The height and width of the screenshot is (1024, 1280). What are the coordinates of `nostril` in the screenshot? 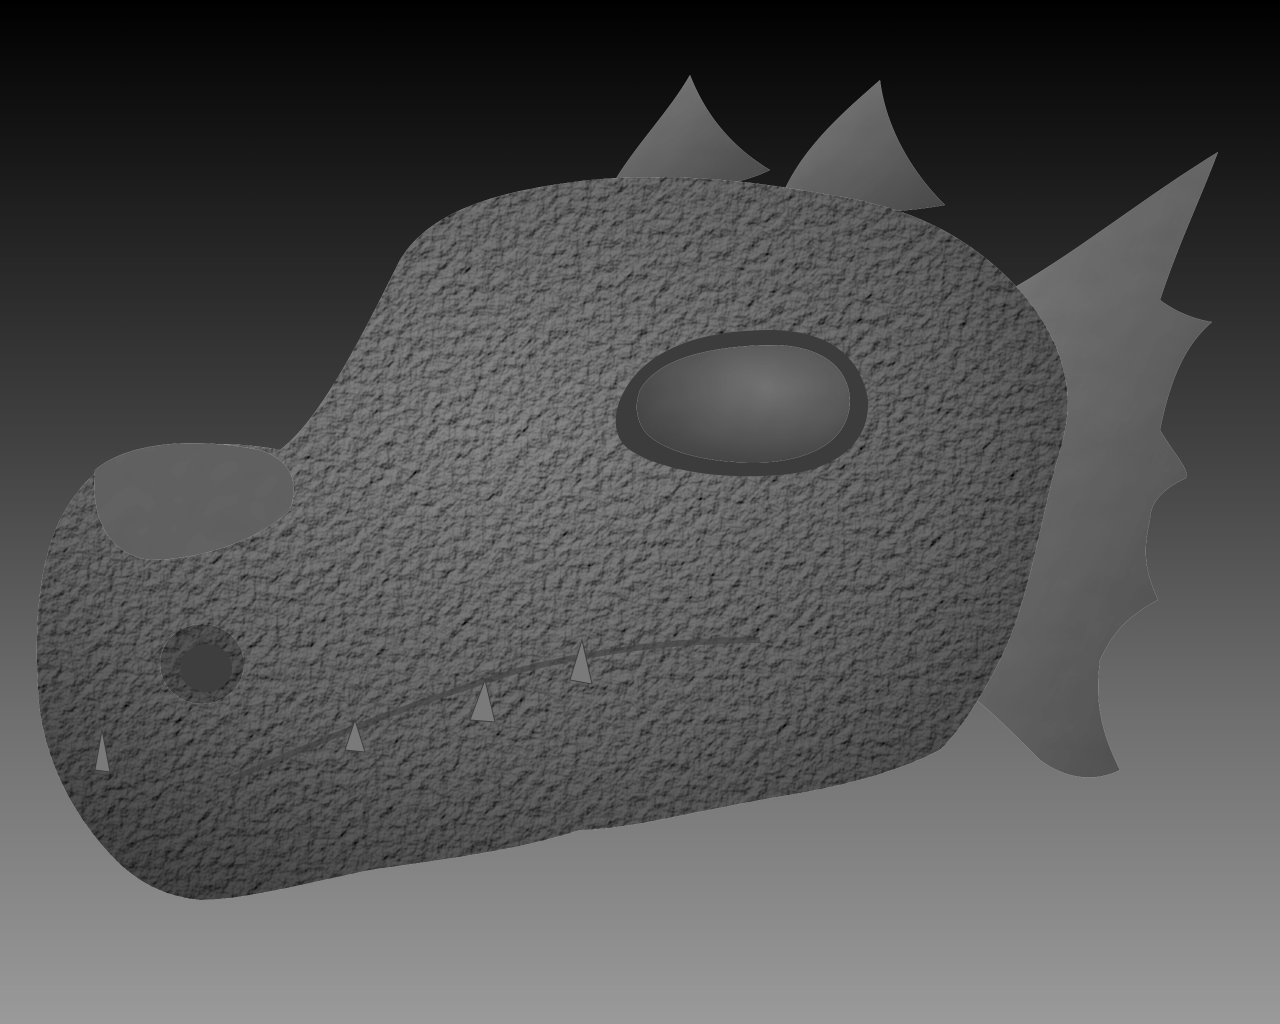 It's located at (202, 664).